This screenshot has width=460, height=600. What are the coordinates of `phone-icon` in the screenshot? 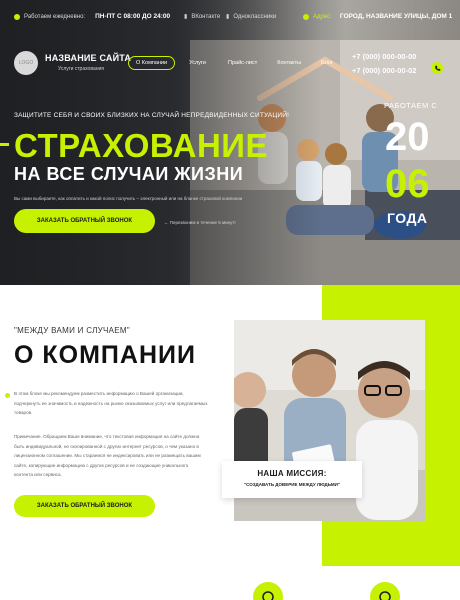 It's located at (437, 68).